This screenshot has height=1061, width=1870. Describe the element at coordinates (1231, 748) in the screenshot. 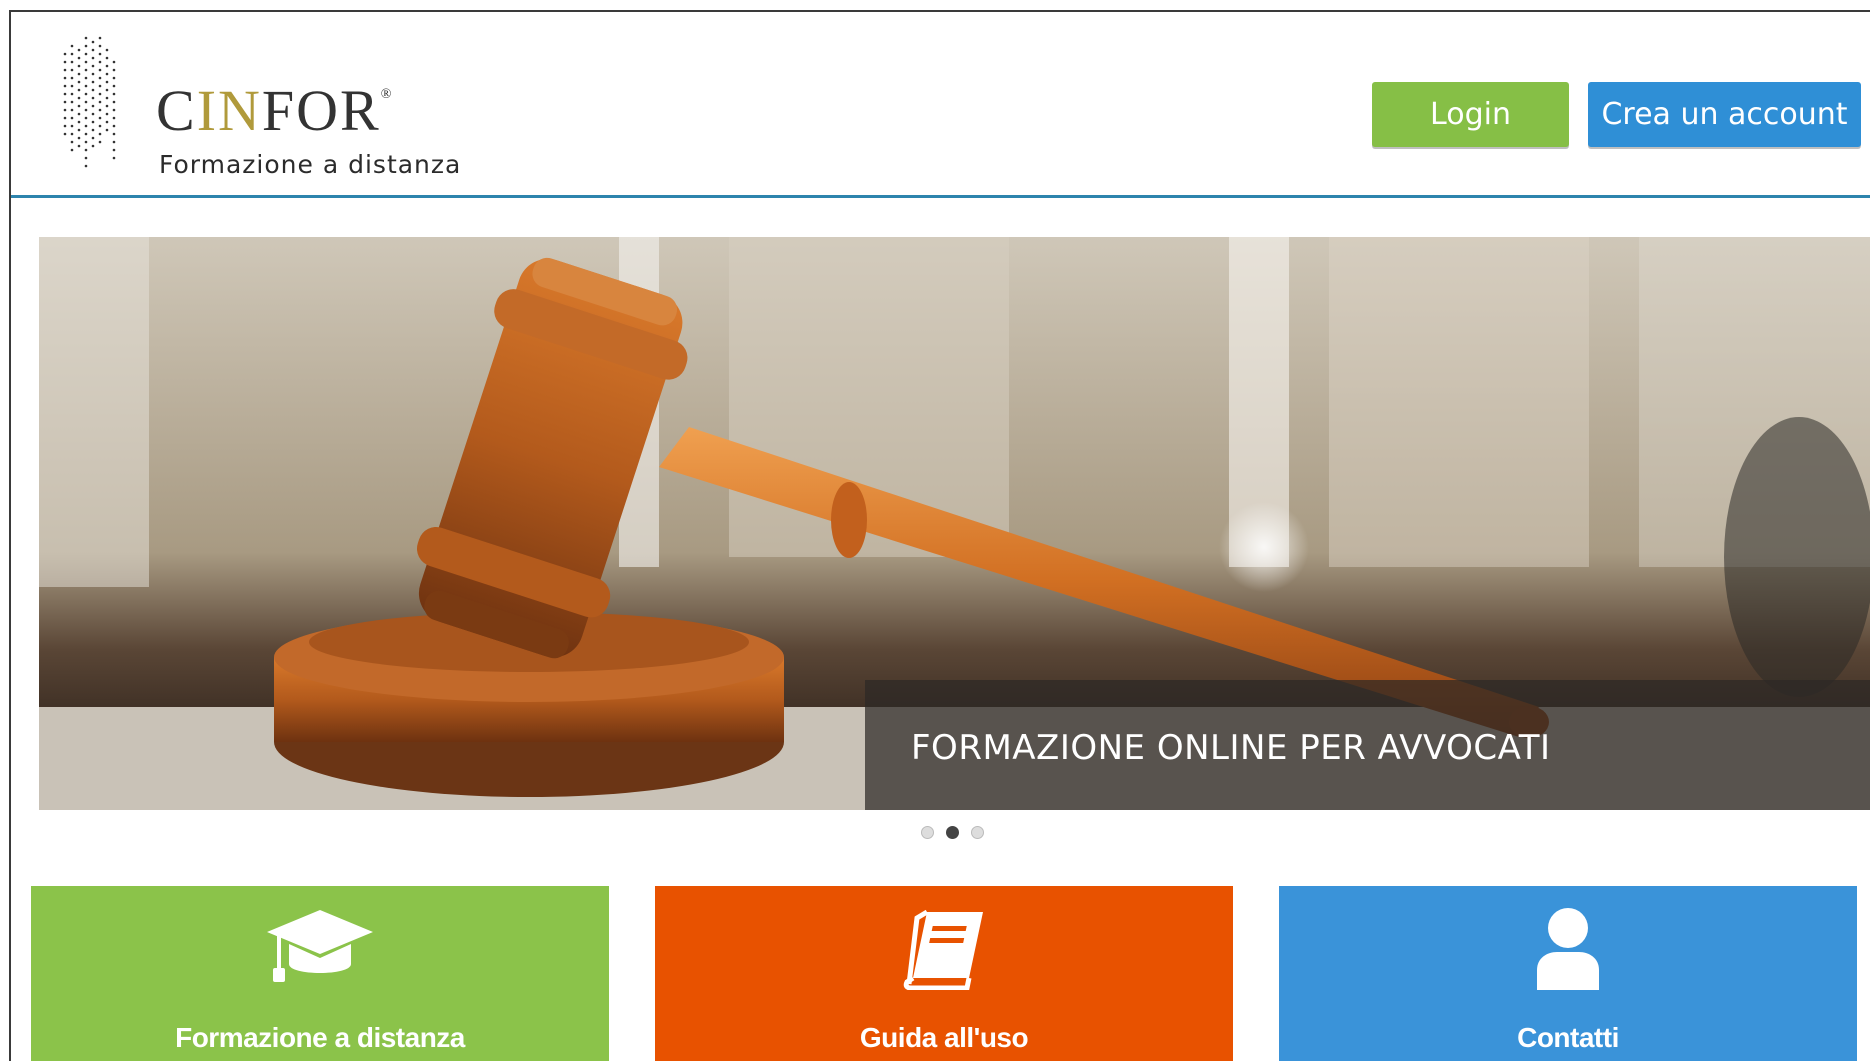

I see `slide-caption-text: FORMAZIONE ONLINE PER AVVOCATI` at that location.